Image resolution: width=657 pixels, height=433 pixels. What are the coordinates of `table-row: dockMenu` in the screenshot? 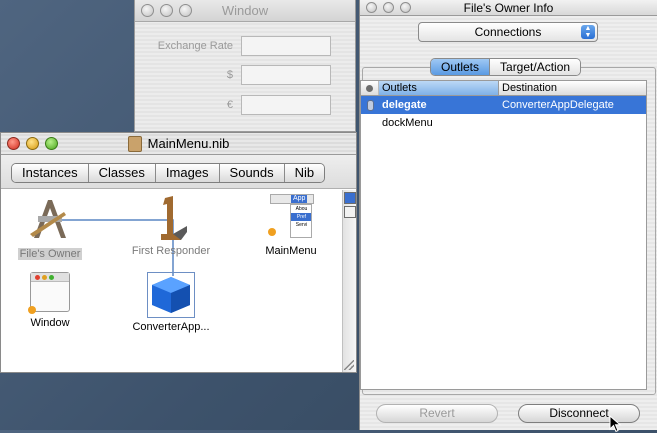 It's located at (503, 123).